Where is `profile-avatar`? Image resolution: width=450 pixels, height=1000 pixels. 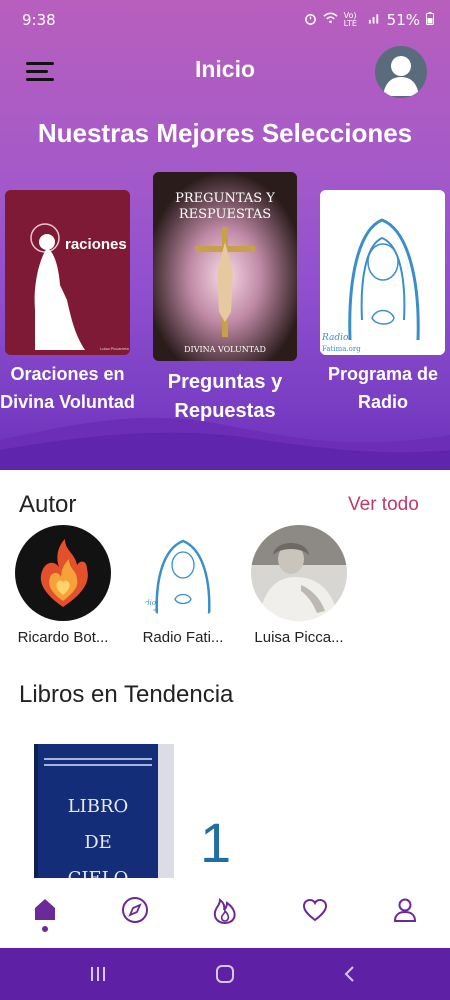 profile-avatar is located at coordinates (401, 72).